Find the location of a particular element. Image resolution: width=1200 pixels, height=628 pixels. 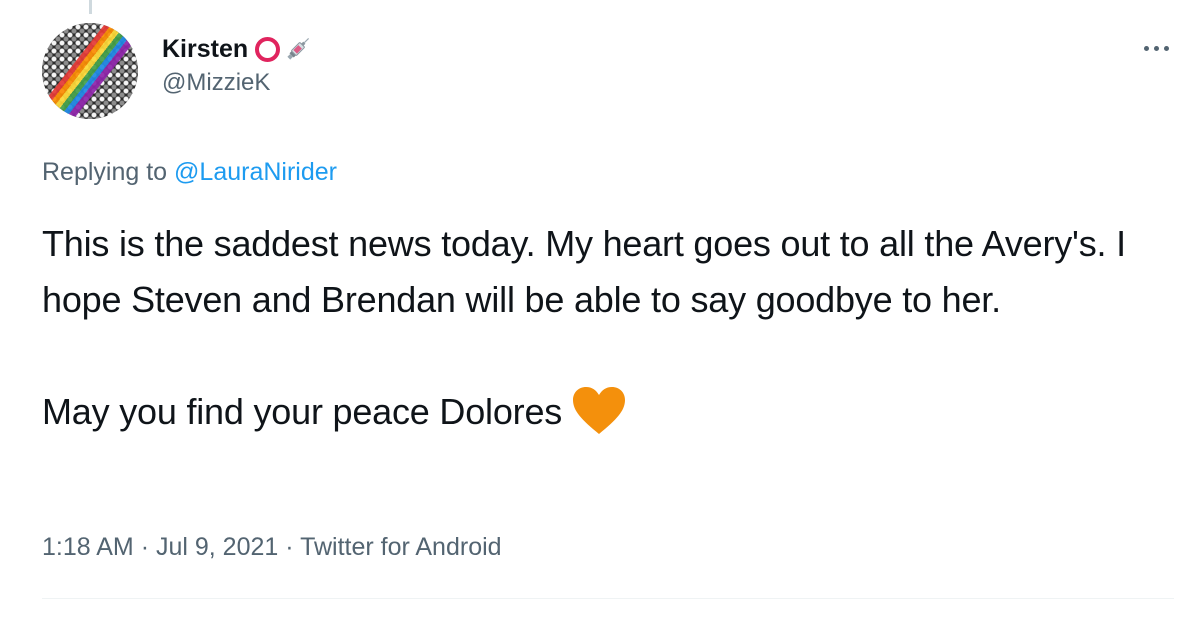

replying-to-mention-link: @LauraNirider is located at coordinates (255, 172).